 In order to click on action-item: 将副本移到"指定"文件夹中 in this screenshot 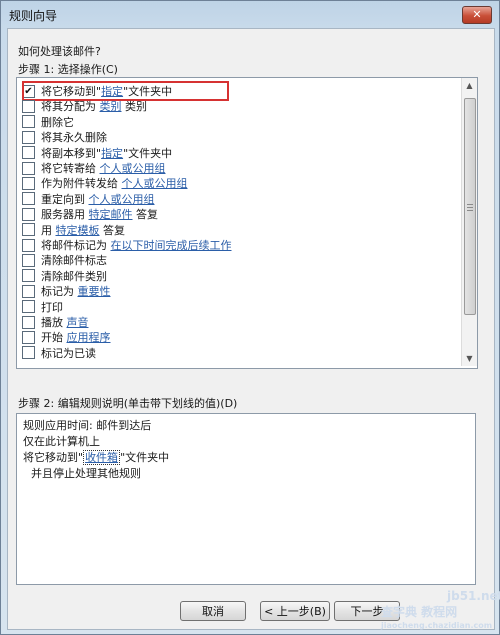, I will do `click(97, 154)`.